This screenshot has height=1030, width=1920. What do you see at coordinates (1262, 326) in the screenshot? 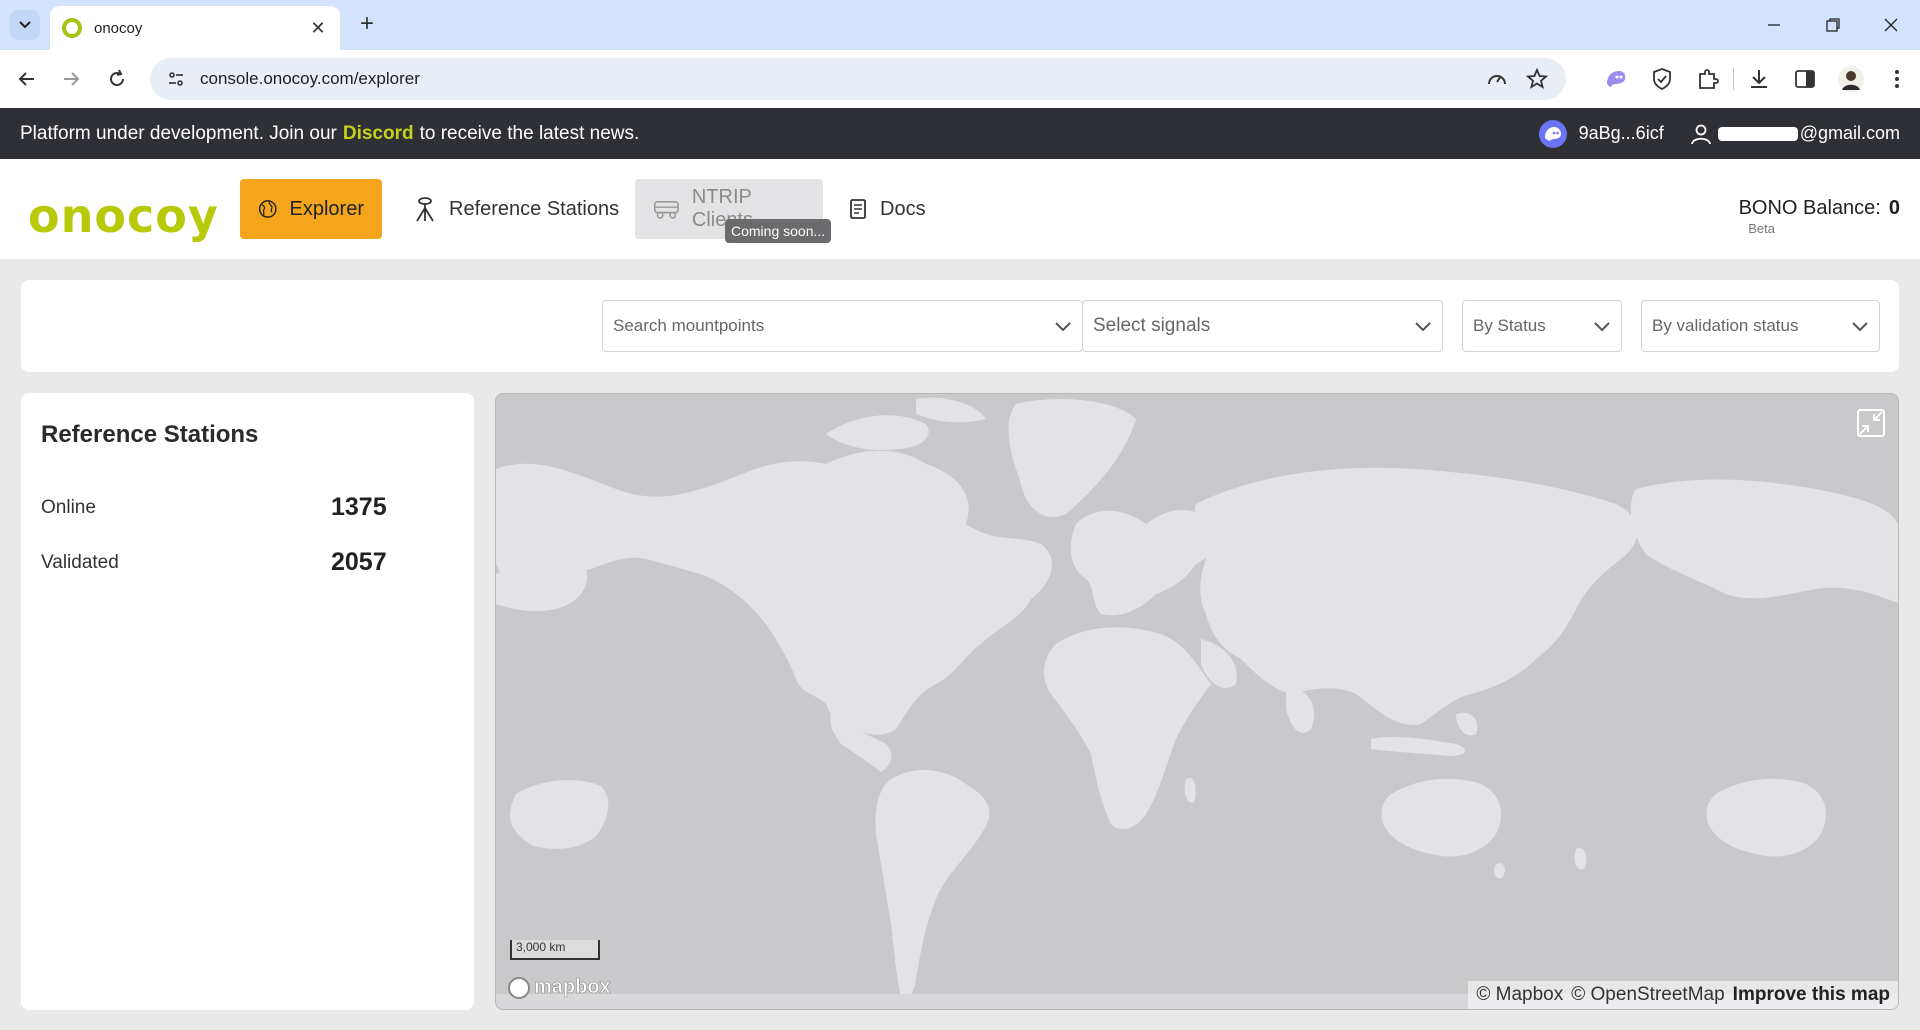
I see `select-signals-select: Select signals` at bounding box center [1262, 326].